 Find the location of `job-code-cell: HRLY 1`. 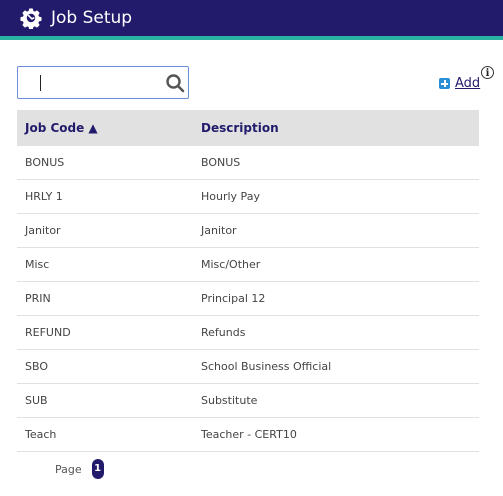

job-code-cell: HRLY 1 is located at coordinates (44, 196).